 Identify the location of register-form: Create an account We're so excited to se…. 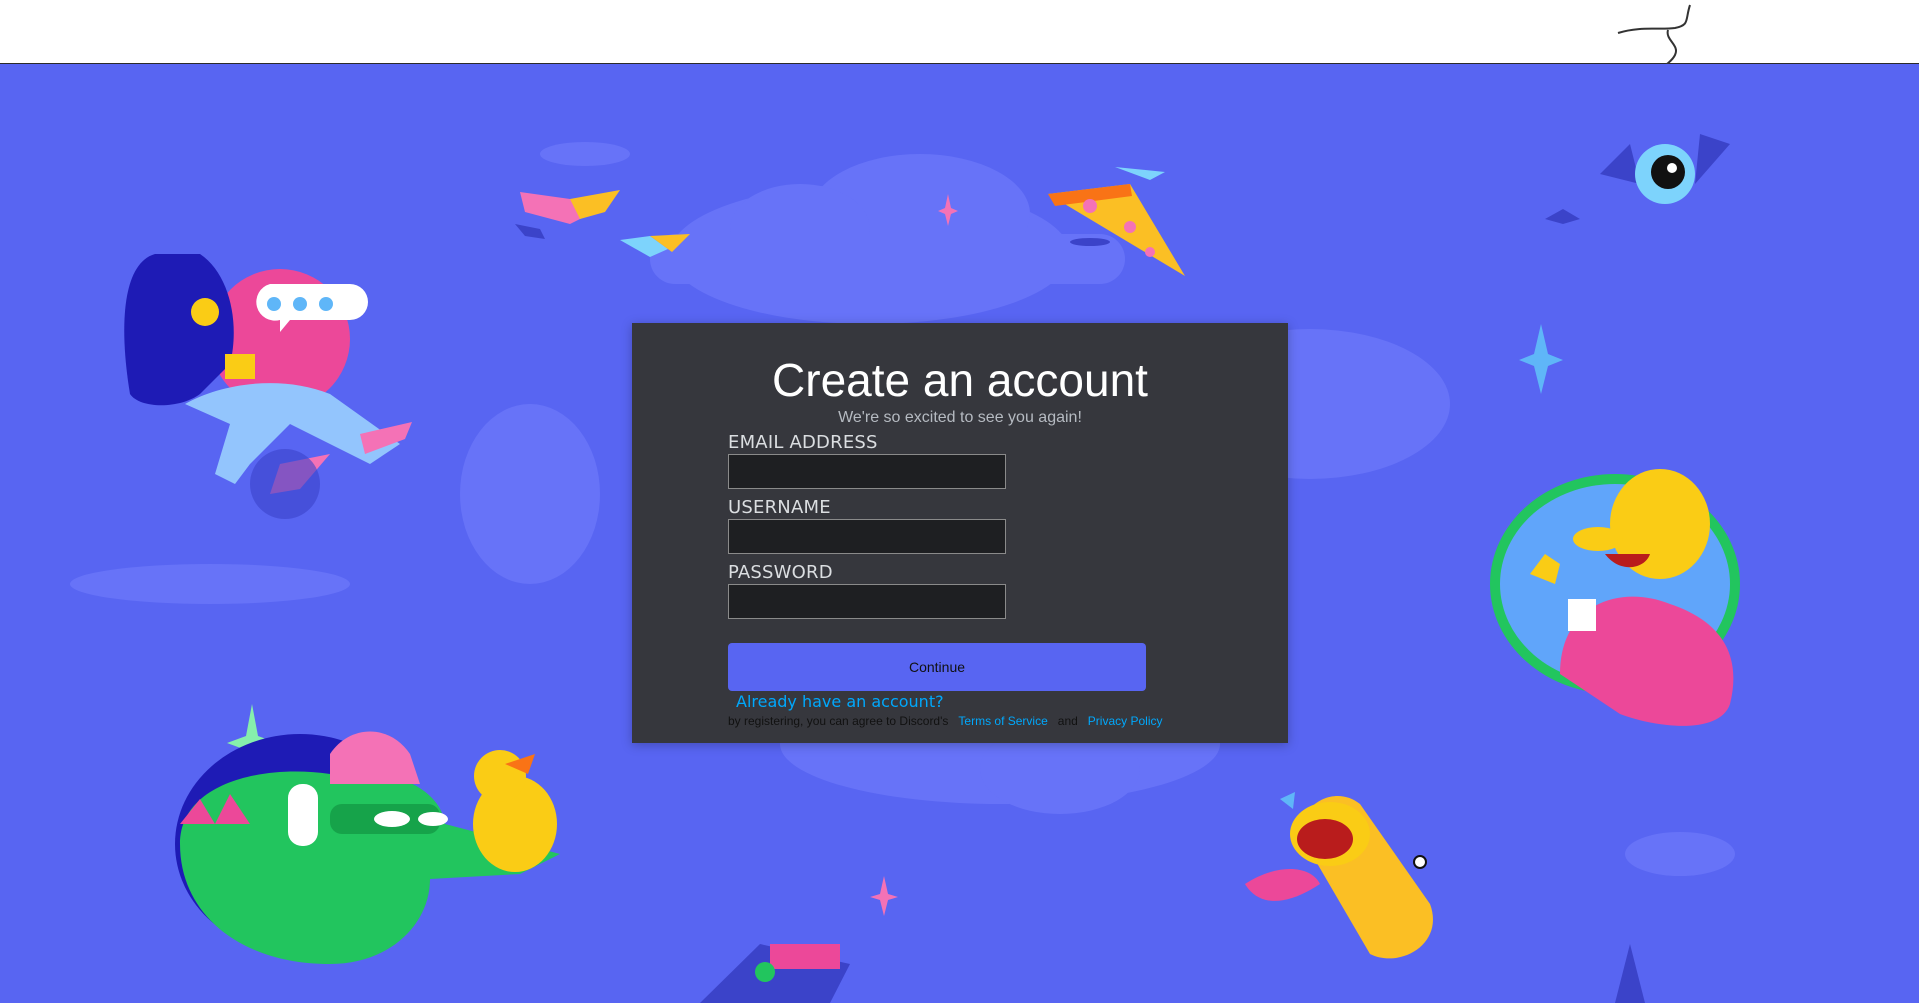
(960, 533).